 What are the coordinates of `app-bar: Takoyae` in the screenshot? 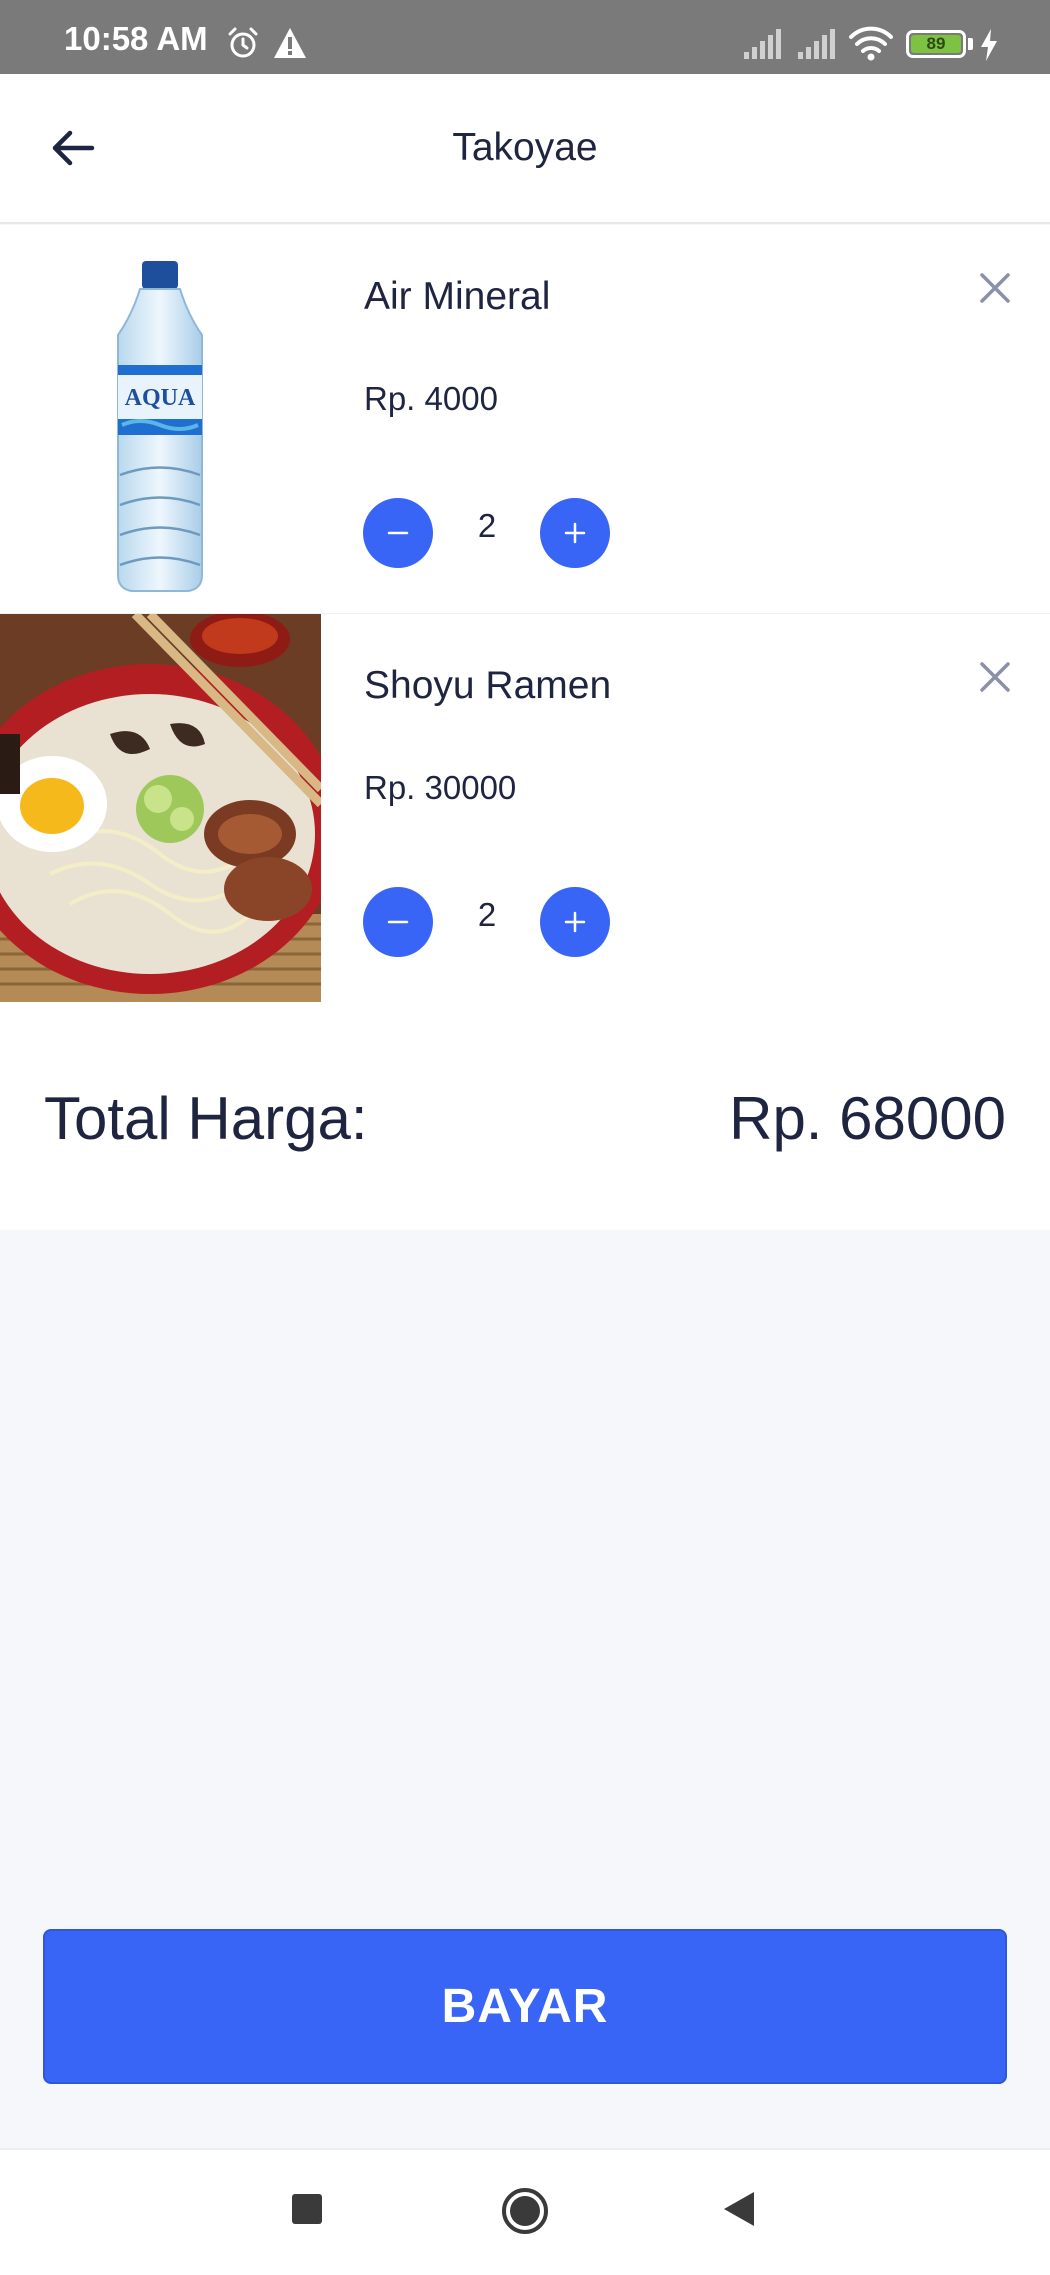 It's located at (525, 149).